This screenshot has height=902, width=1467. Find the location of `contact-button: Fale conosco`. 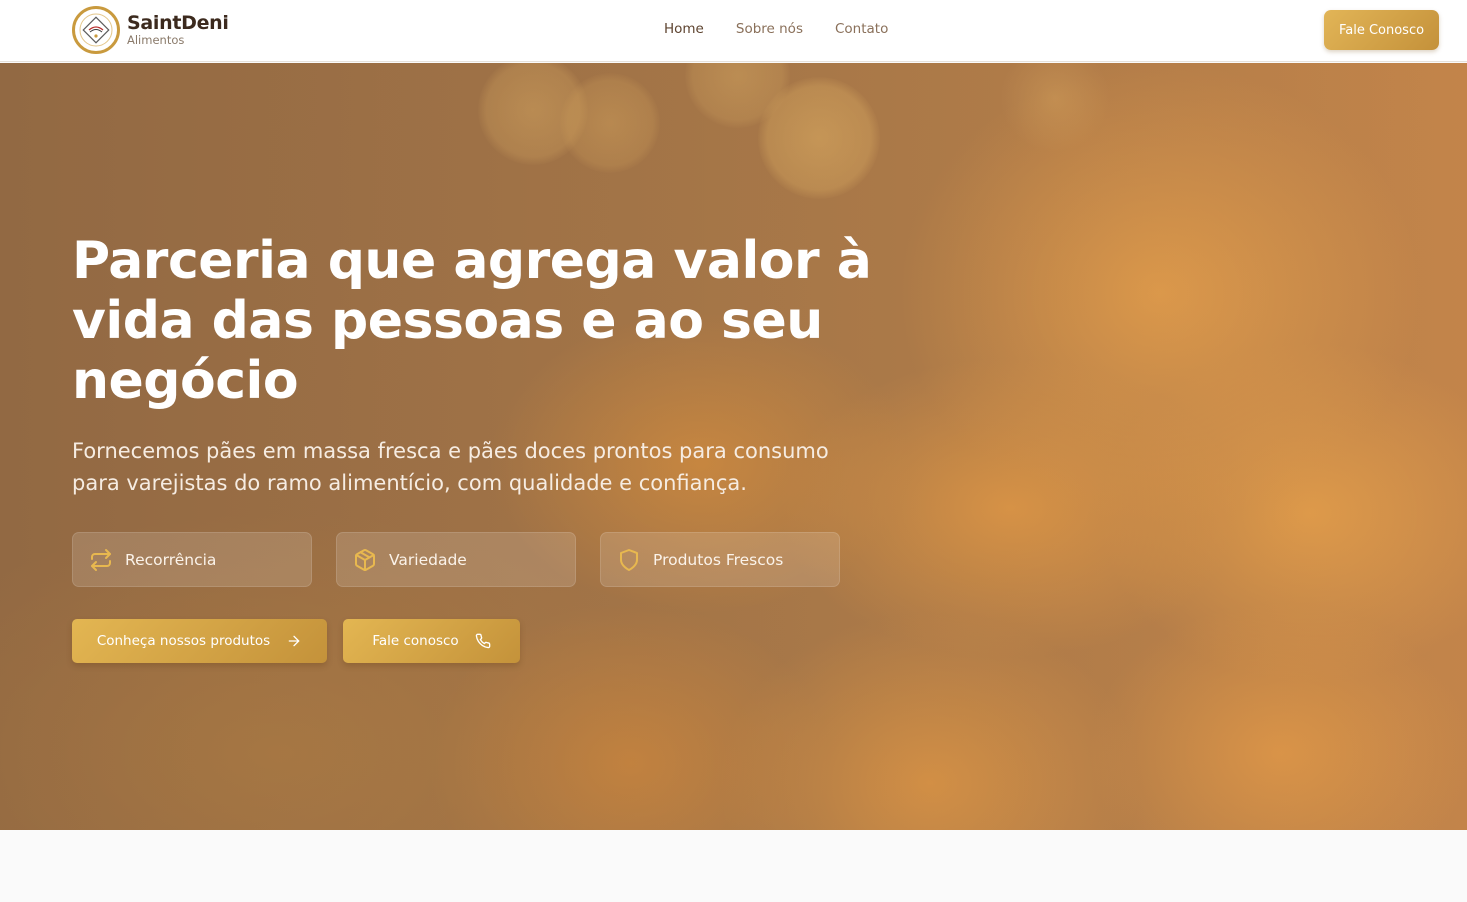

contact-button: Fale conosco is located at coordinates (431, 641).